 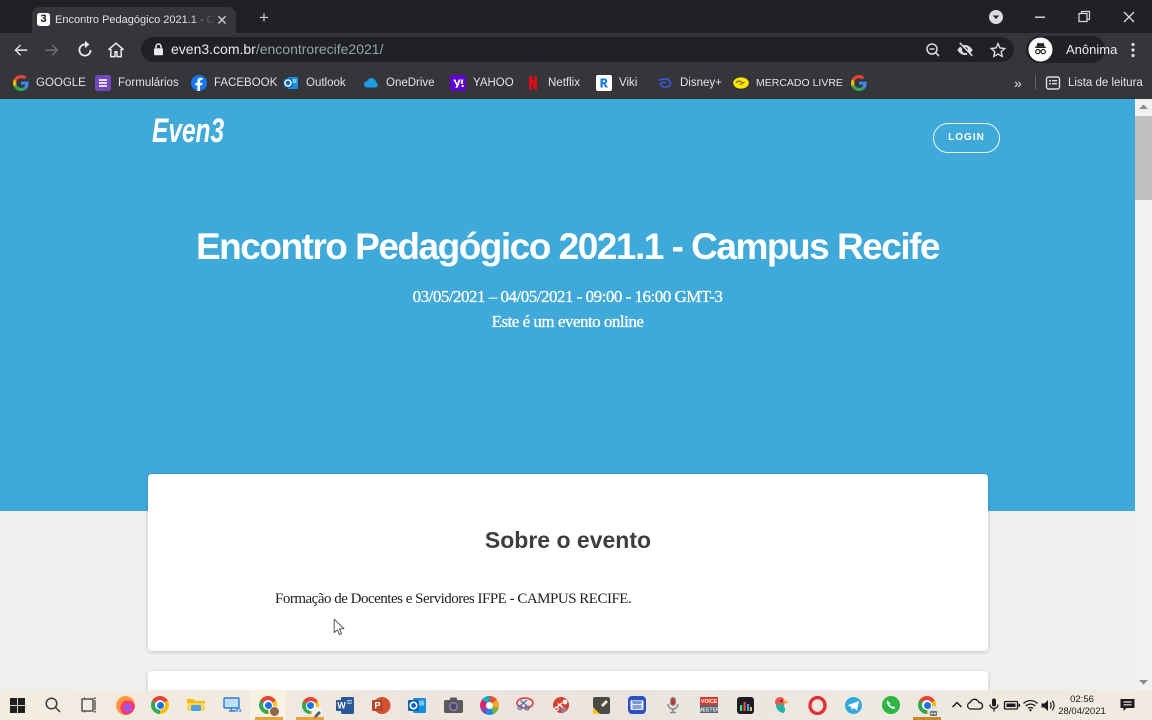 I want to click on svg-text: W, so click(x=341, y=705).